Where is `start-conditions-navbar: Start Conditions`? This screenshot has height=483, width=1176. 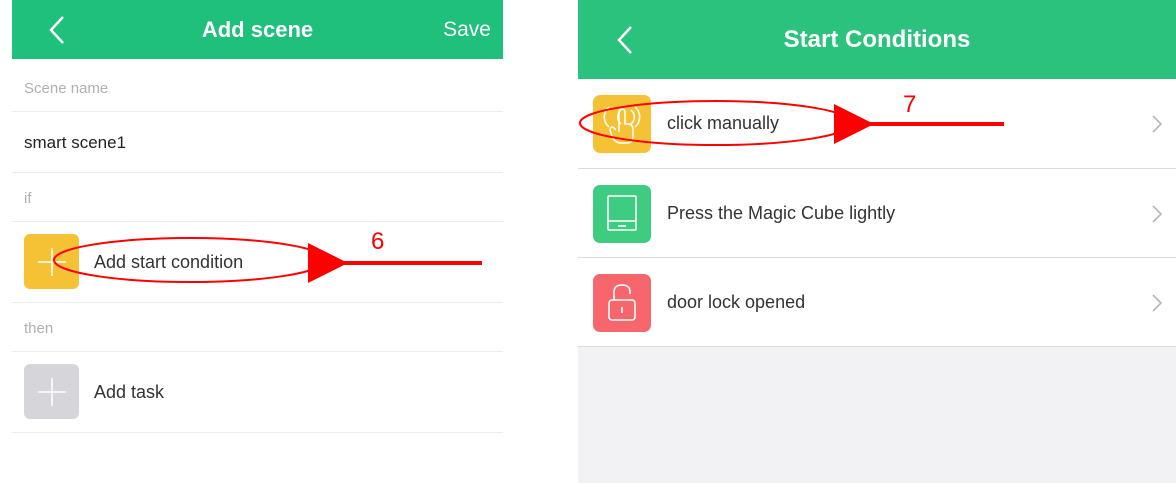 start-conditions-navbar: Start Conditions is located at coordinates (877, 39).